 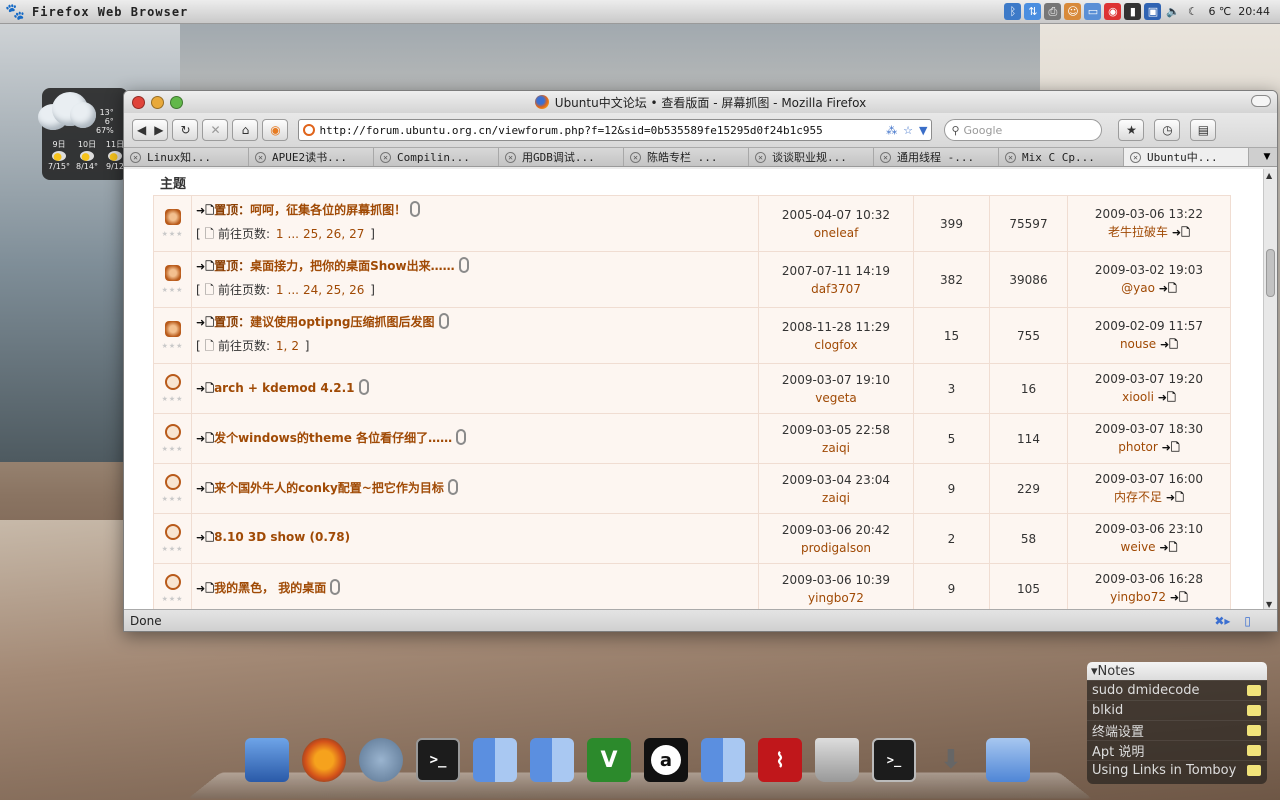 I want to click on last-poster-link: @yao, so click(x=1138, y=288).